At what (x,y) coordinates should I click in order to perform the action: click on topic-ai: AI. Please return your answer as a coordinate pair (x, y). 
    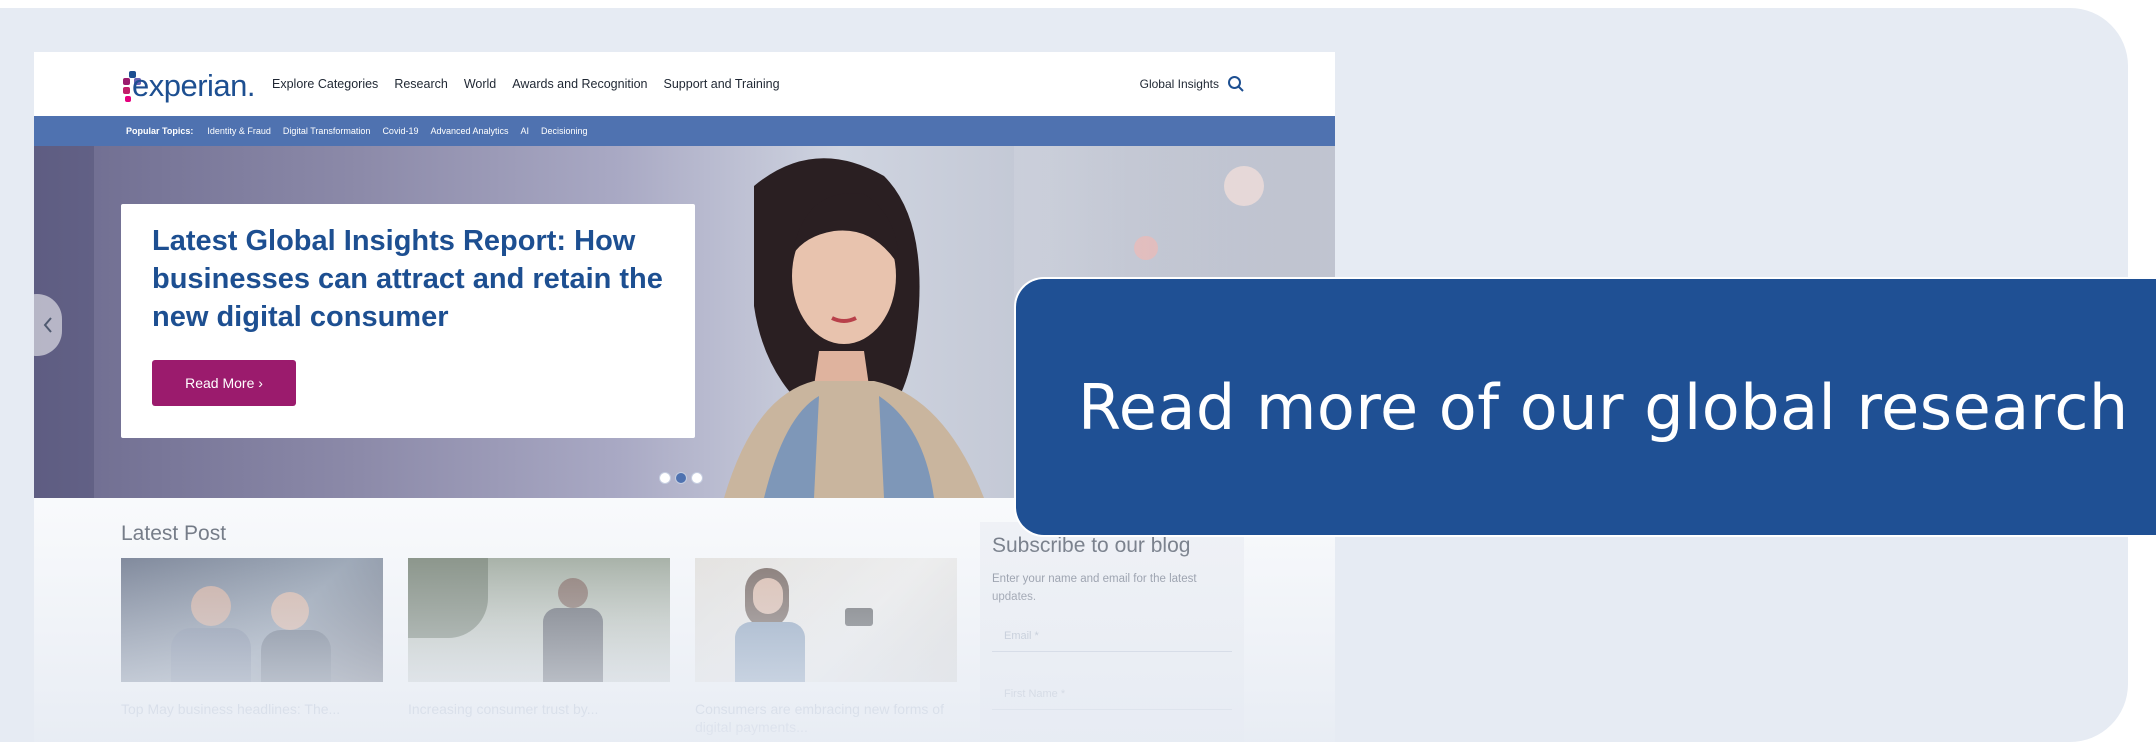
    Looking at the image, I should click on (525, 131).